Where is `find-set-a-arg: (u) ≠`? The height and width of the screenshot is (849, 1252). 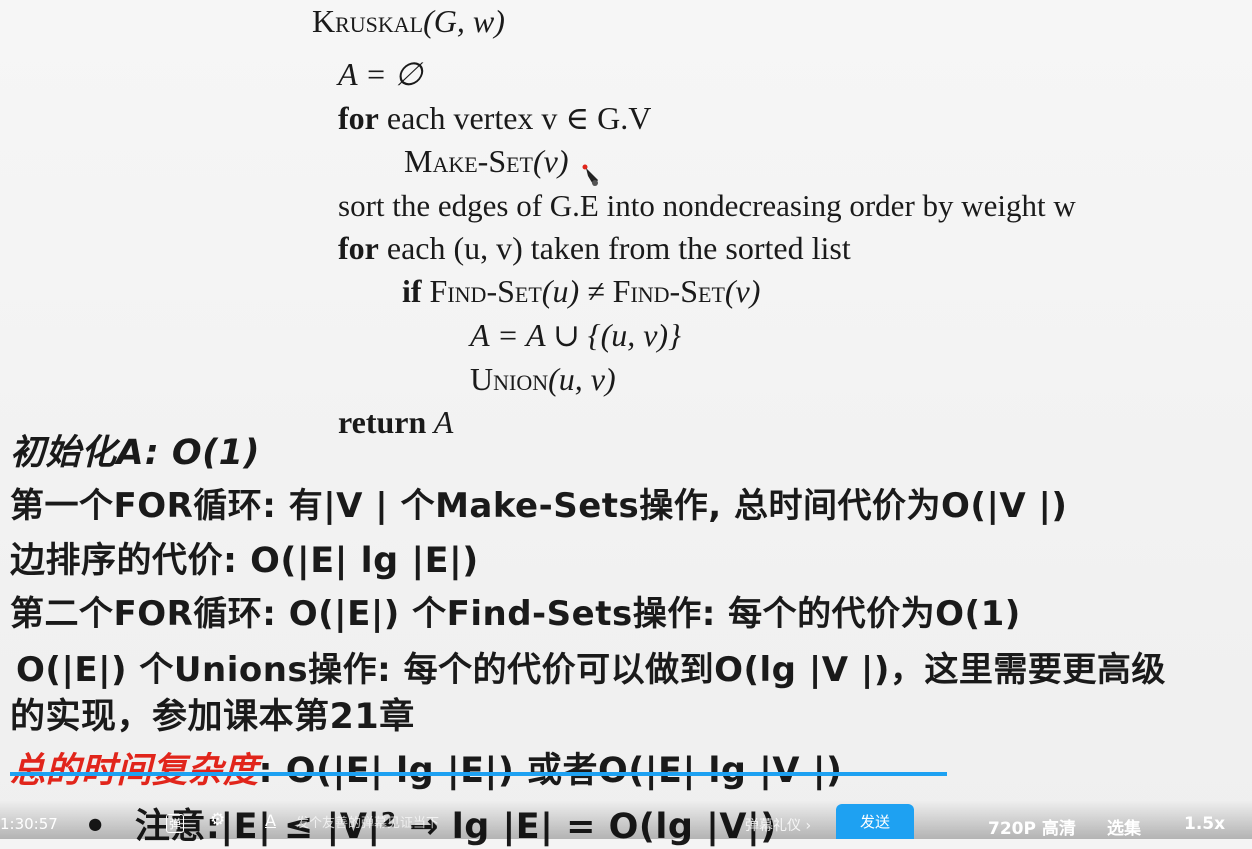 find-set-a-arg: (u) ≠ is located at coordinates (577, 291).